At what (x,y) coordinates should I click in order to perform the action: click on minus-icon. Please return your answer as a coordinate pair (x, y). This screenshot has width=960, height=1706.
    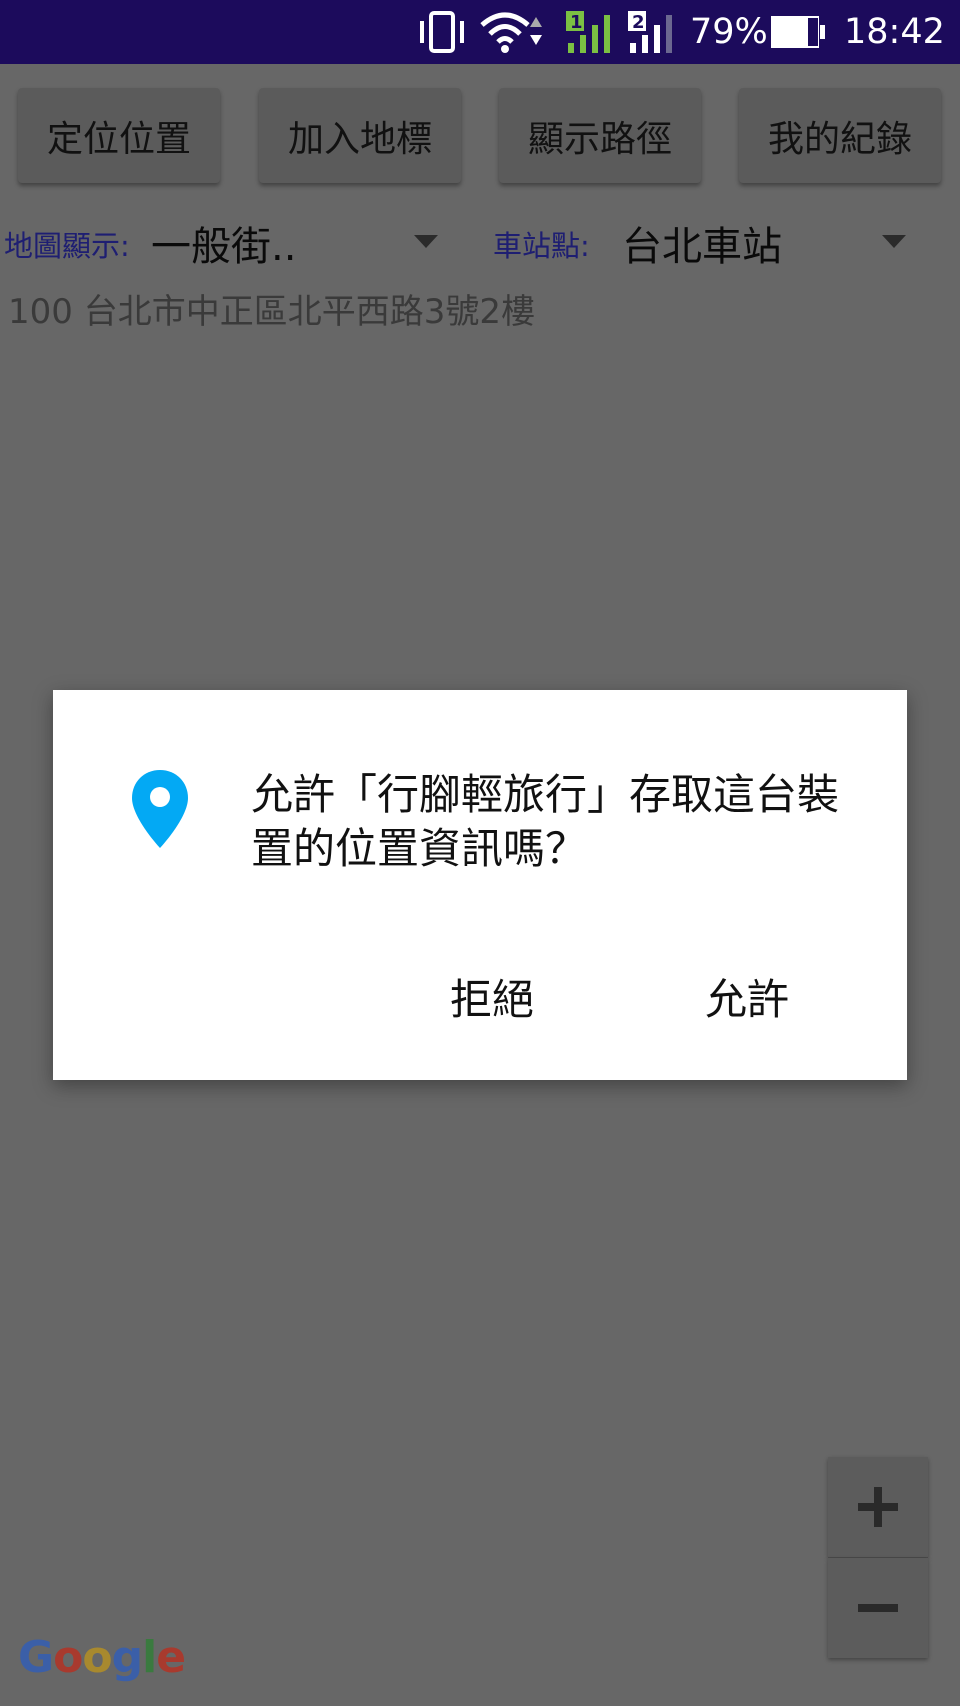
    Looking at the image, I should click on (878, 1608).